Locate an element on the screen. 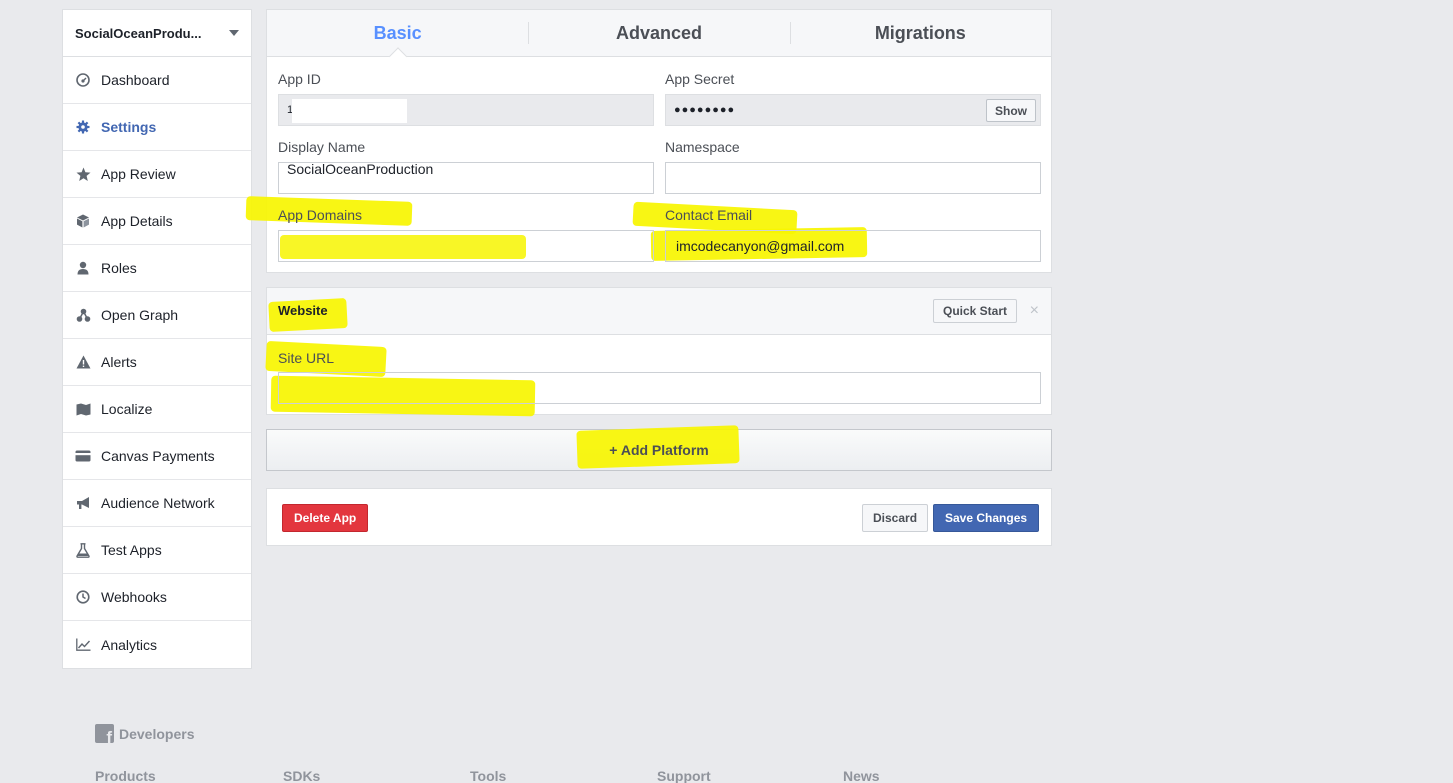  quick-start-button: Quick Start is located at coordinates (975, 311).